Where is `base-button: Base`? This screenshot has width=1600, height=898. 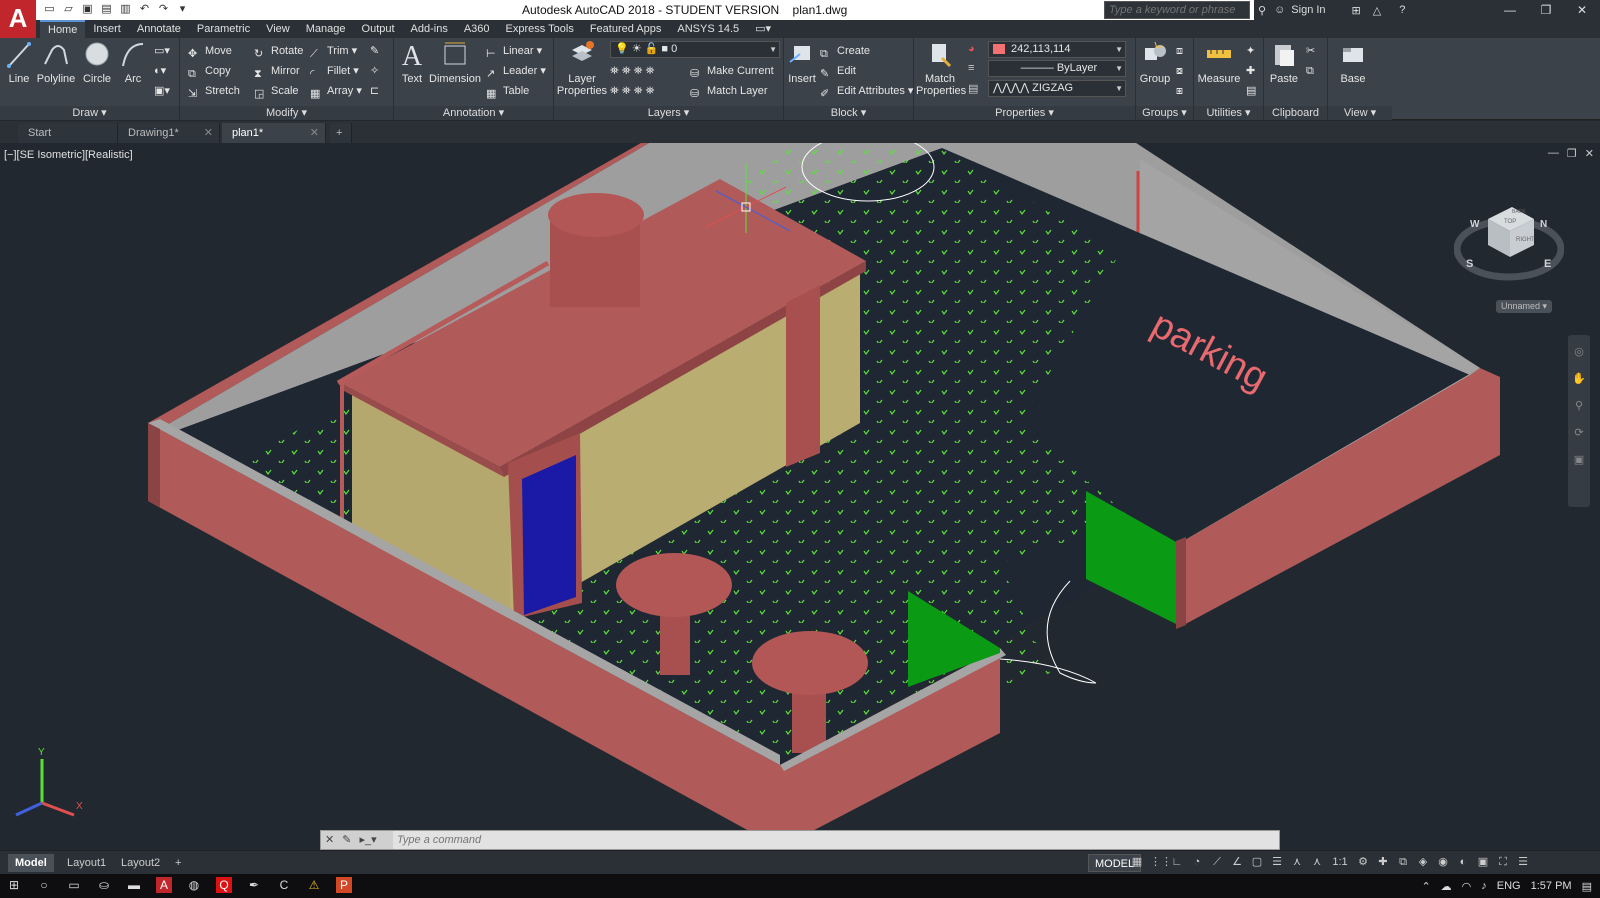 base-button: Base is located at coordinates (1353, 62).